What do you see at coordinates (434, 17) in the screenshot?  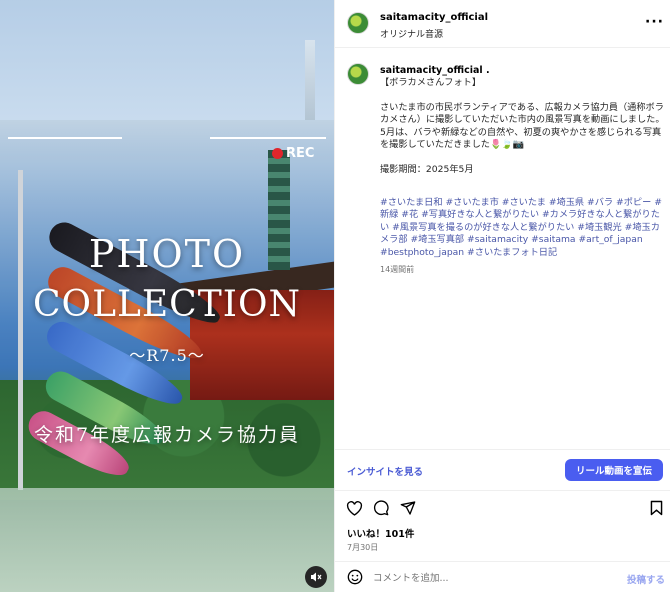 I see `header-username: saitamacity_official` at bounding box center [434, 17].